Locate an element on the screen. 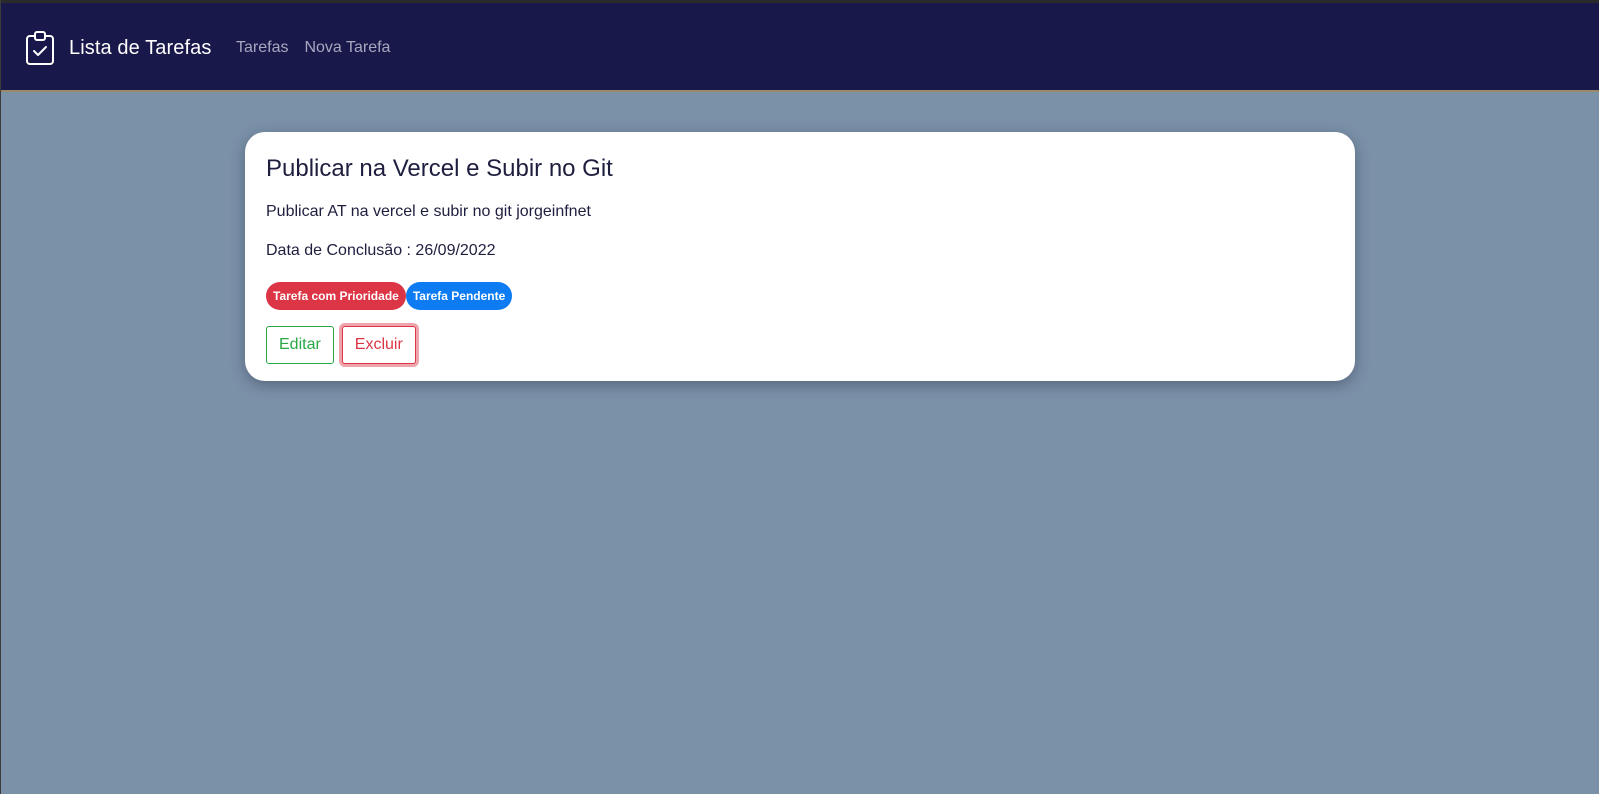 The width and height of the screenshot is (1599, 794). clipboard-check-icon is located at coordinates (40, 48).